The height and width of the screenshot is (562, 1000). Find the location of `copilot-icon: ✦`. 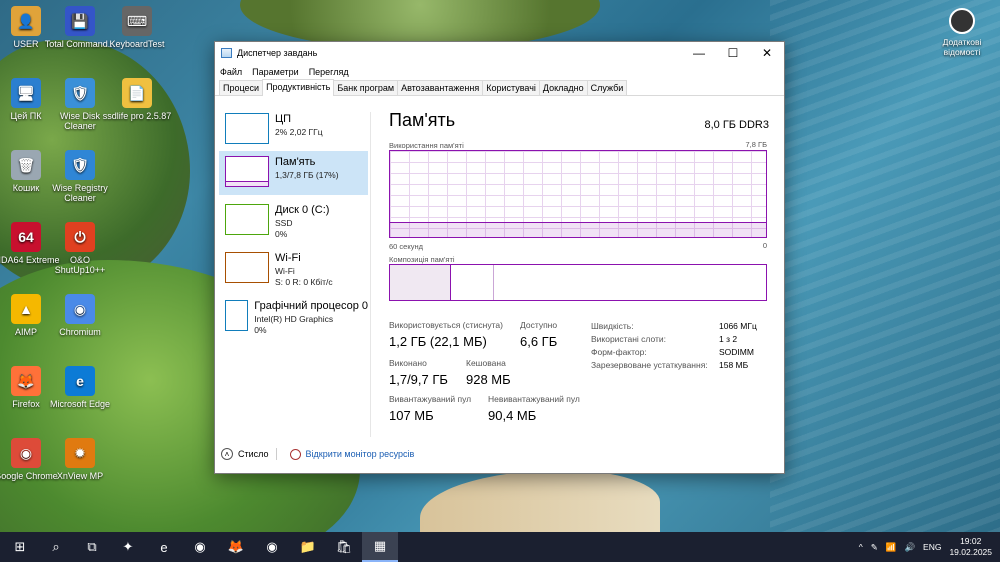

copilot-icon: ✦ is located at coordinates (128, 547).